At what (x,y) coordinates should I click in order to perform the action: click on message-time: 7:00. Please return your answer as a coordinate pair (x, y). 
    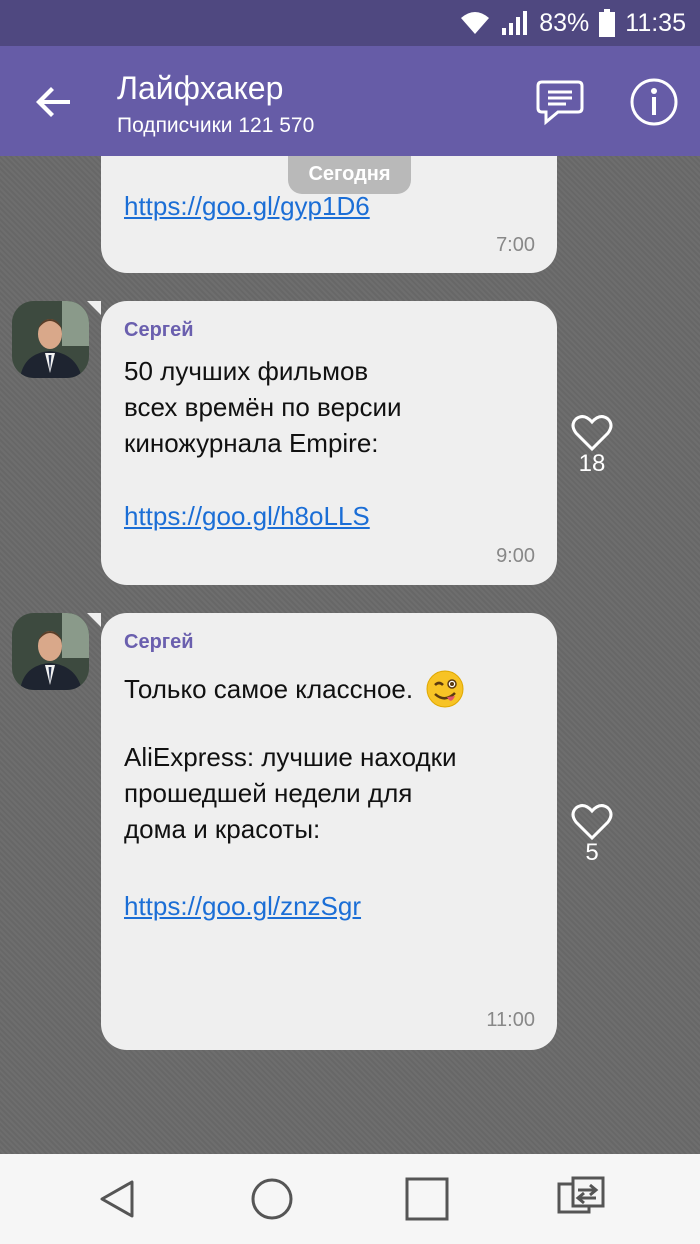
    Looking at the image, I should click on (515, 245).